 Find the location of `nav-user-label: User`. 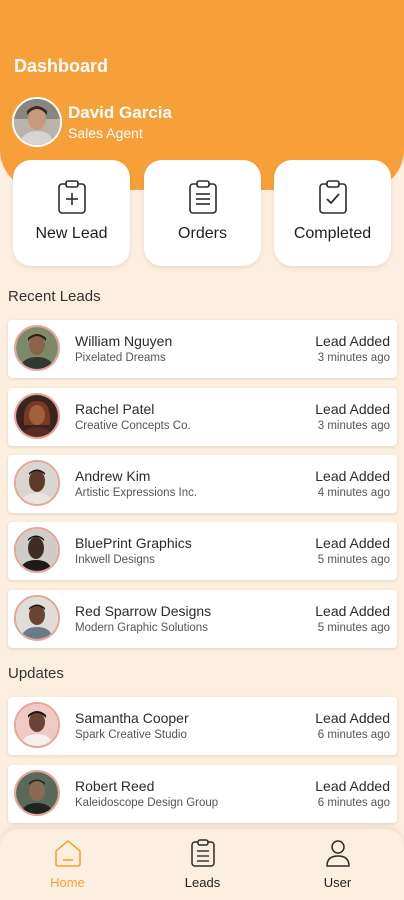

nav-user-label: User is located at coordinates (337, 882).